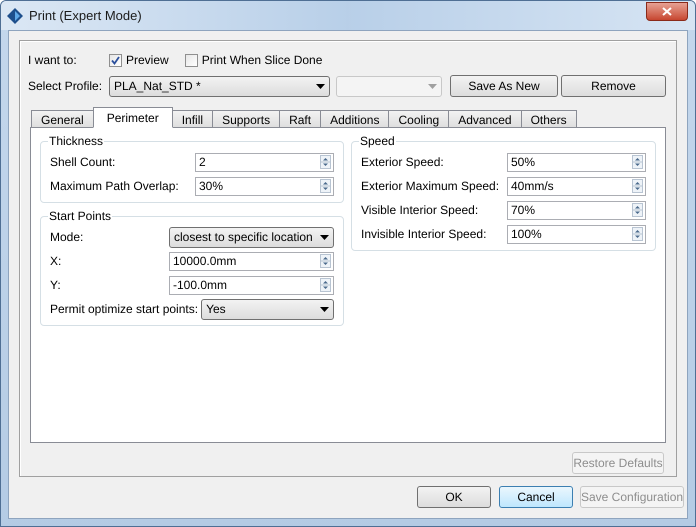  What do you see at coordinates (67, 237) in the screenshot?
I see `field-label: Mode:` at bounding box center [67, 237].